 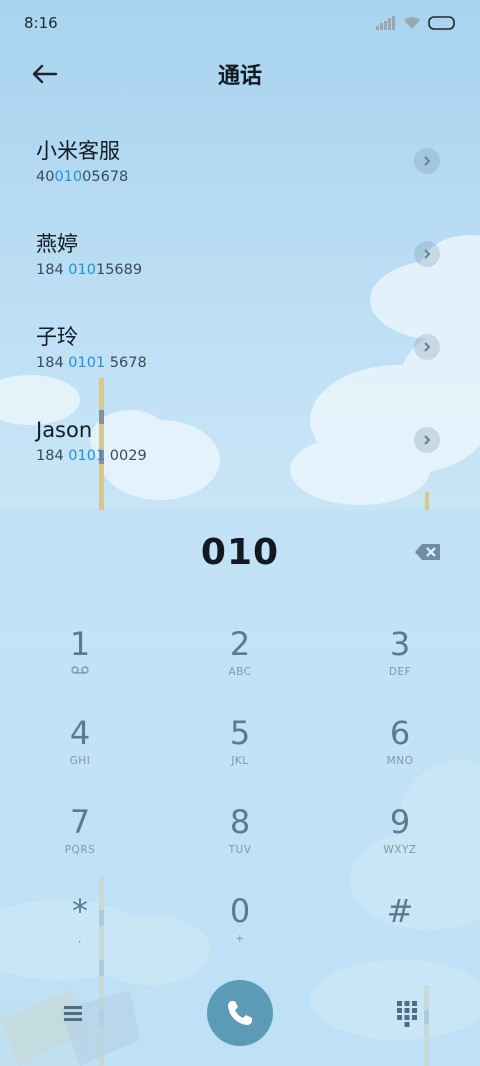 I want to click on key-0: 0 +, so click(x=240, y=927).